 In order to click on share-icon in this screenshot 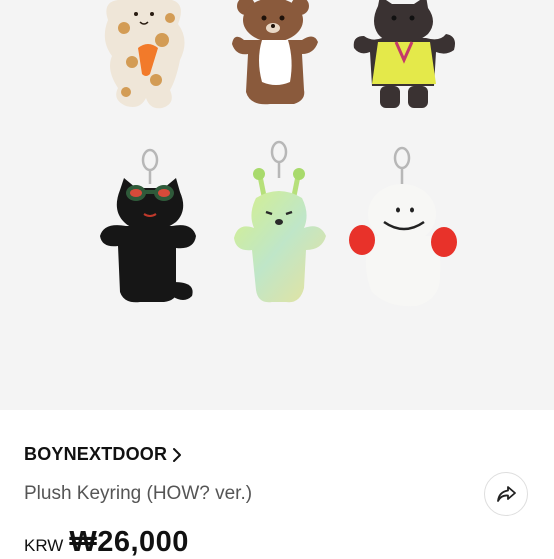, I will do `click(506, 494)`.